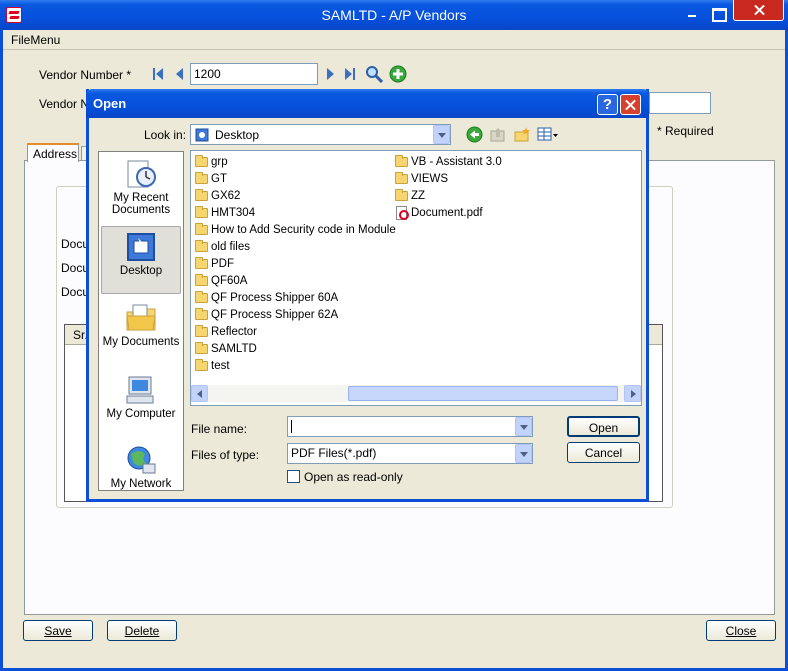 This screenshot has height=671, width=788. Describe the element at coordinates (410, 453) in the screenshot. I see `file-type-select: PDF Files(*.pdf)` at that location.